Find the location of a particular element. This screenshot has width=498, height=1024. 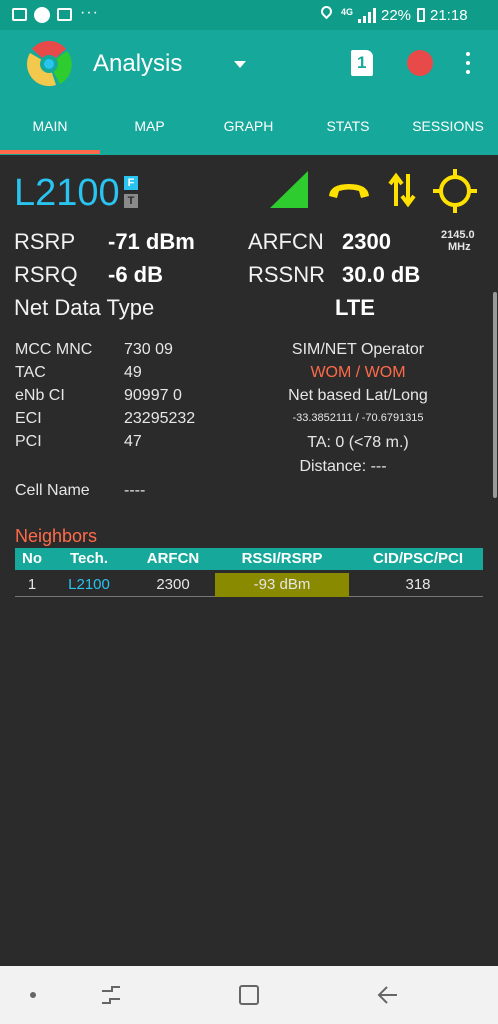

neighbors-title: Neighbors is located at coordinates (56, 536).